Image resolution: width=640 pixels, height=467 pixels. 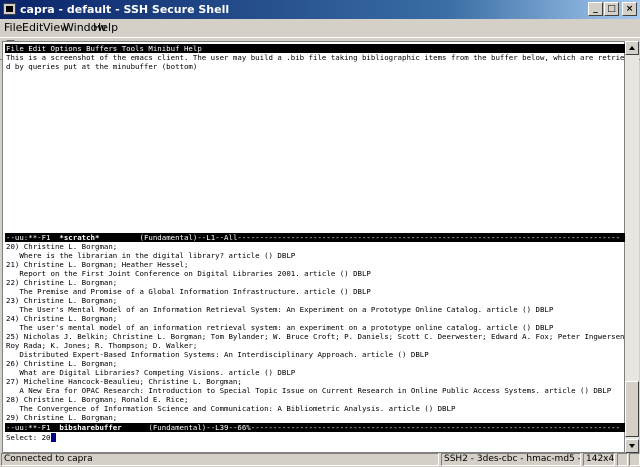 What do you see at coordinates (28, 437) in the screenshot?
I see `minibuffer-prompt: Select: 20` at bounding box center [28, 437].